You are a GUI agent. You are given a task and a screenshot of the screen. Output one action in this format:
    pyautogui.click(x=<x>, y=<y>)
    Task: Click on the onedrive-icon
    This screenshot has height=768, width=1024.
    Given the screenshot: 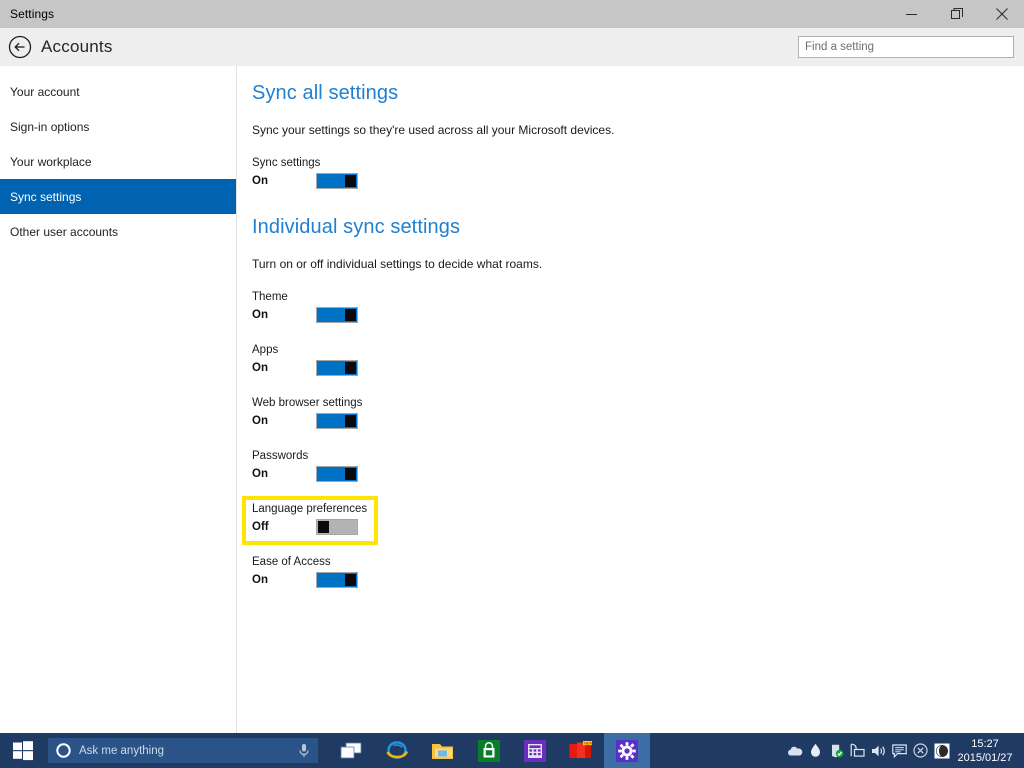 What is the action you would take?
    pyautogui.click(x=794, y=750)
    